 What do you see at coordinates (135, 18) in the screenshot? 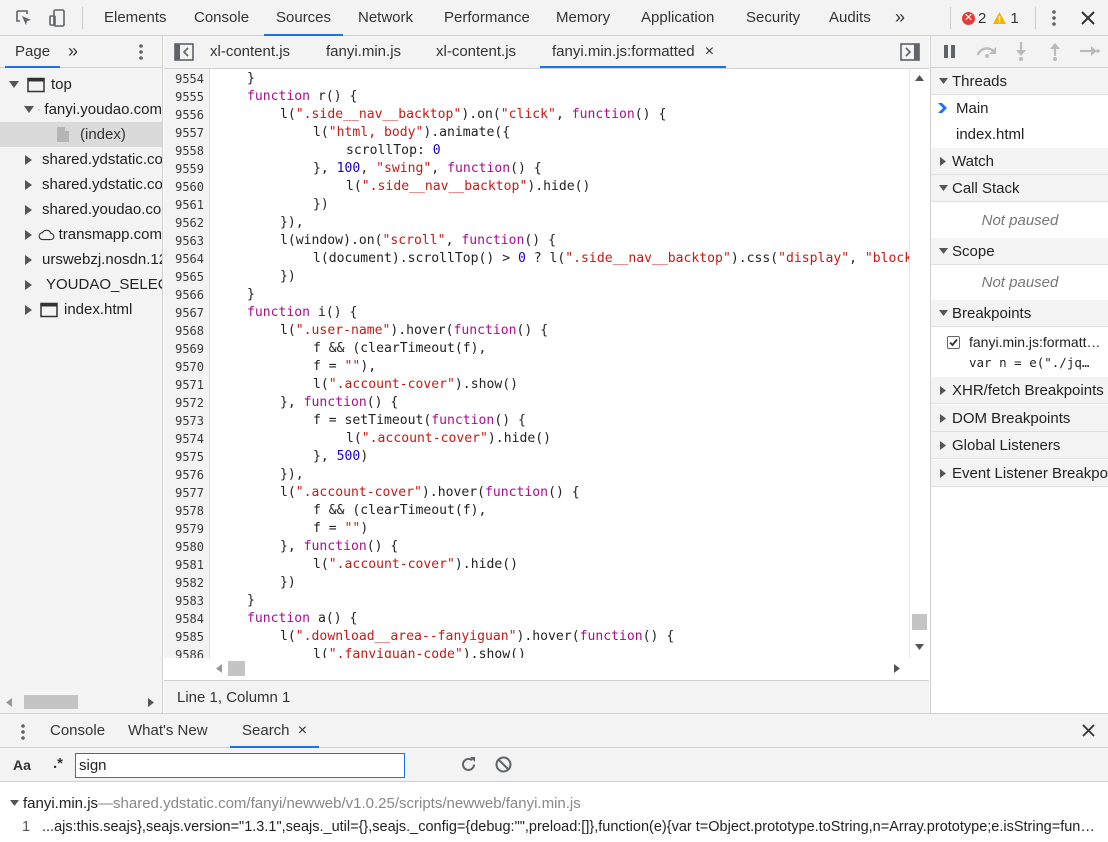
I see `tab-elements: Elements` at bounding box center [135, 18].